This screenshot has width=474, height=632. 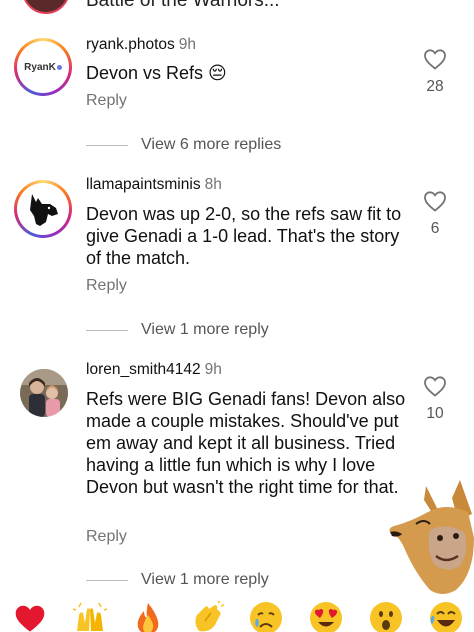 I want to click on like-count: 10, so click(x=435, y=413).